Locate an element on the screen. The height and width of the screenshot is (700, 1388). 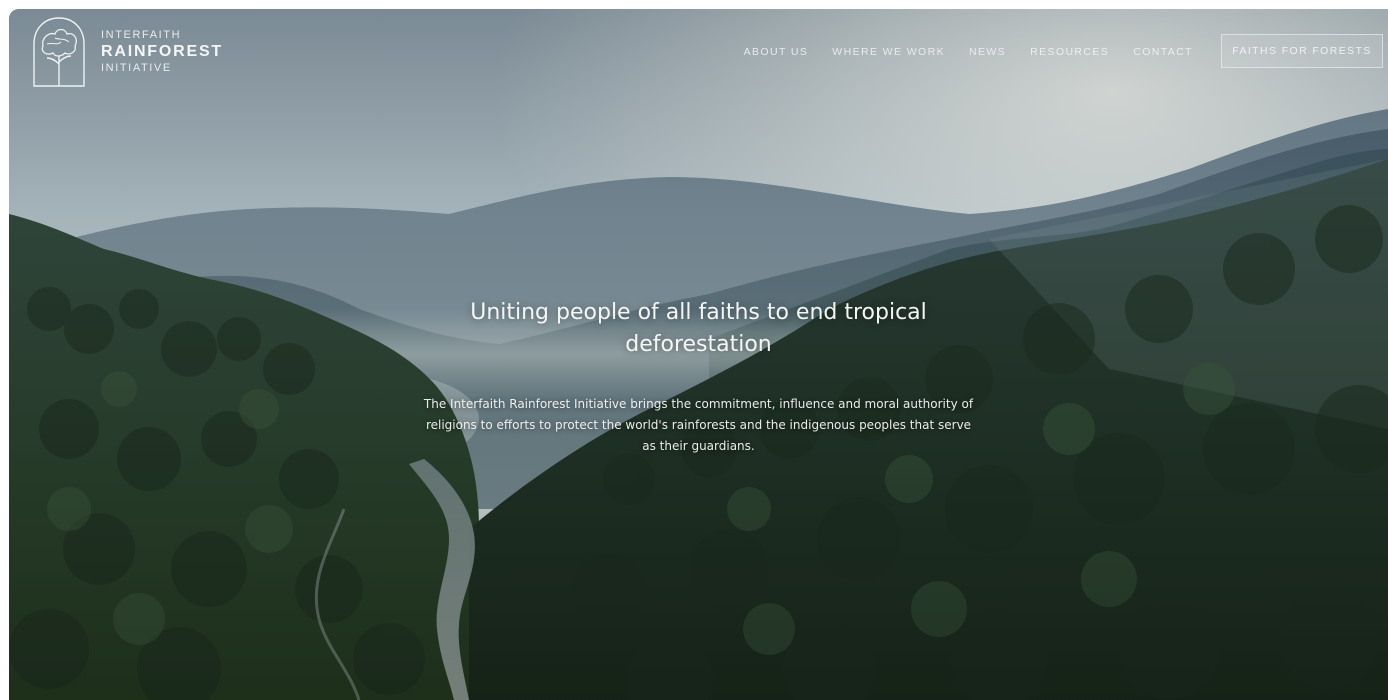
nav-resources: RESOURCES is located at coordinates (1069, 52).